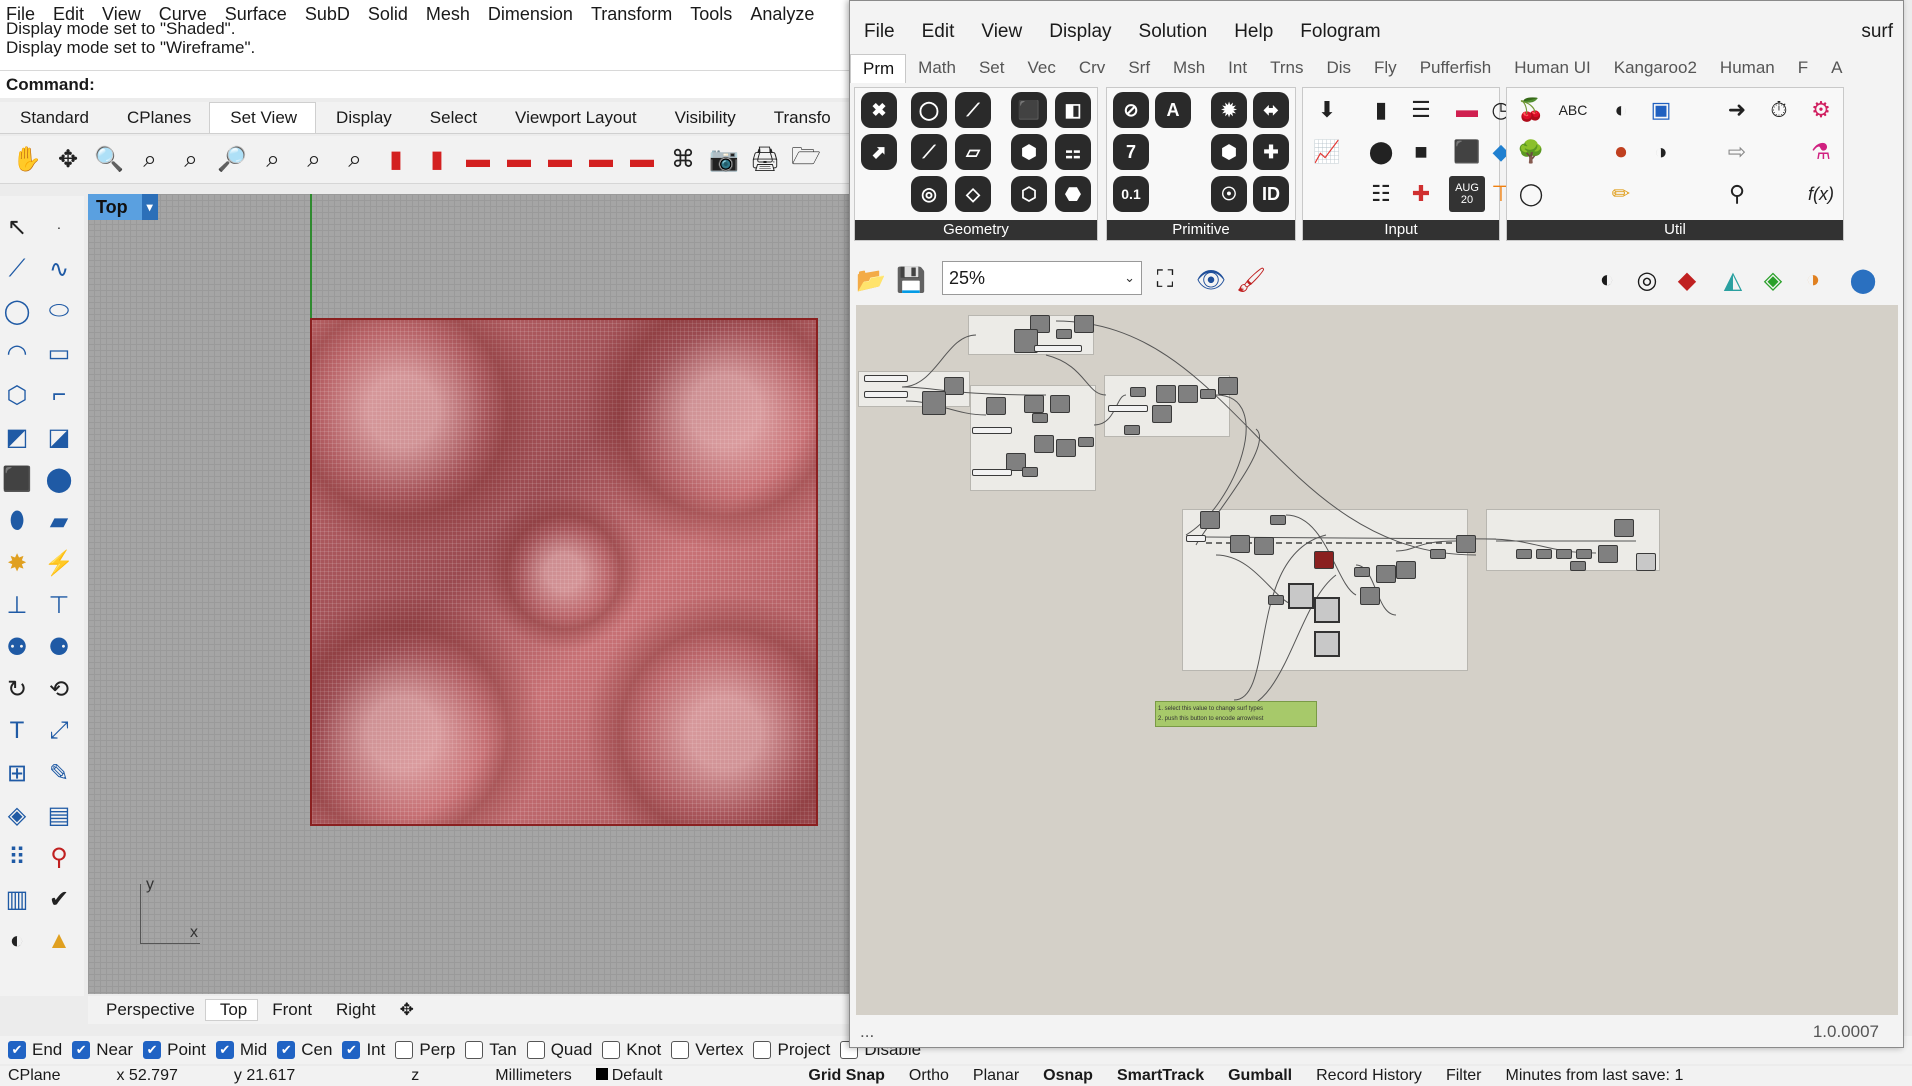 The height and width of the screenshot is (1086, 1912). What do you see at coordinates (707, 1050) in the screenshot?
I see `osnap-vertex: Vertex` at bounding box center [707, 1050].